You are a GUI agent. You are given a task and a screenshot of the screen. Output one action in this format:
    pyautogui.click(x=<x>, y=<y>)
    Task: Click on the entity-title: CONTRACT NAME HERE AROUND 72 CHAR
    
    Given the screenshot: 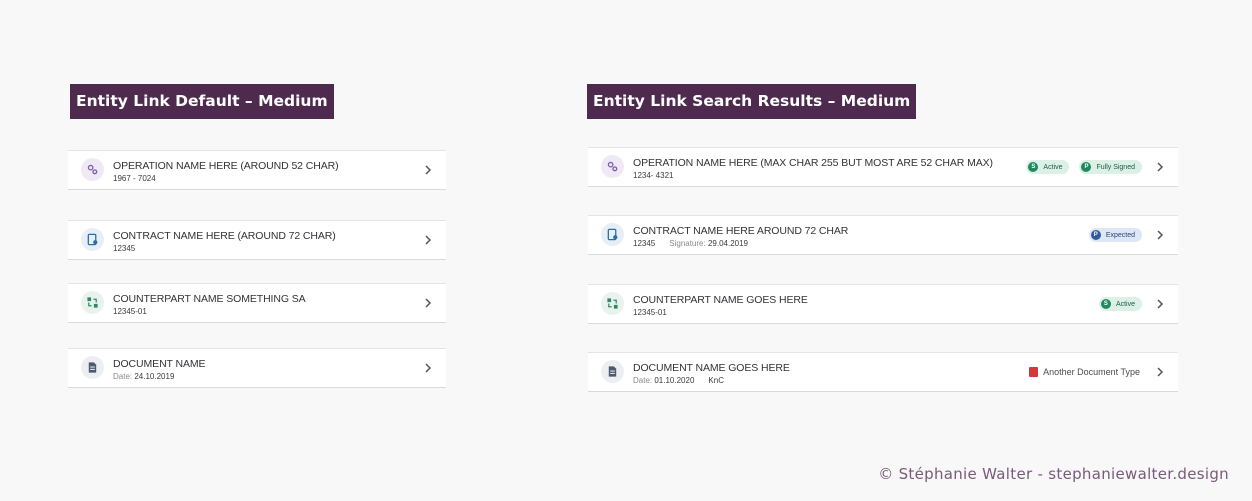 What is the action you would take?
    pyautogui.click(x=741, y=231)
    